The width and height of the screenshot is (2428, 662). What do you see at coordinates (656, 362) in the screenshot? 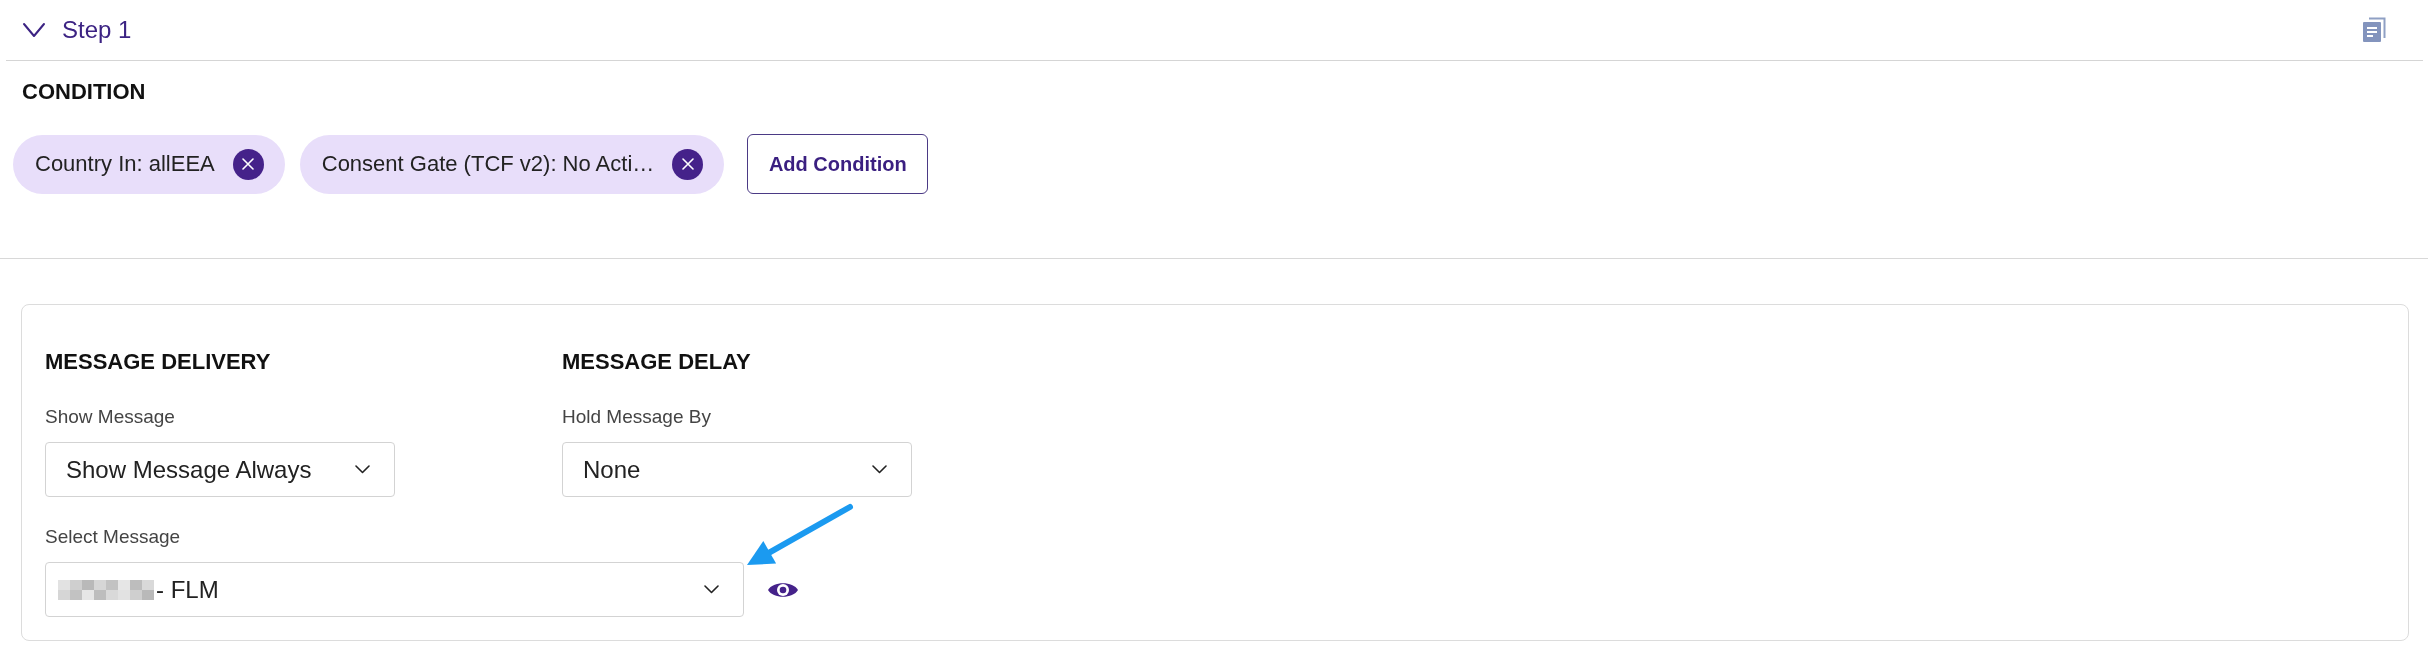
I see `message-delay-heading: MESSAGE DELAY` at bounding box center [656, 362].